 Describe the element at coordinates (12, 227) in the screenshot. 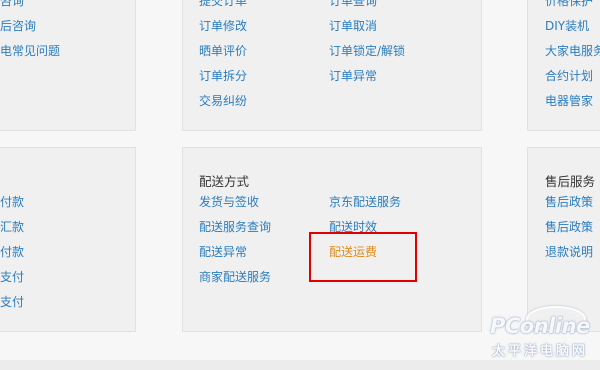

I see `link-postal-remittance: 邮局汇款` at that location.